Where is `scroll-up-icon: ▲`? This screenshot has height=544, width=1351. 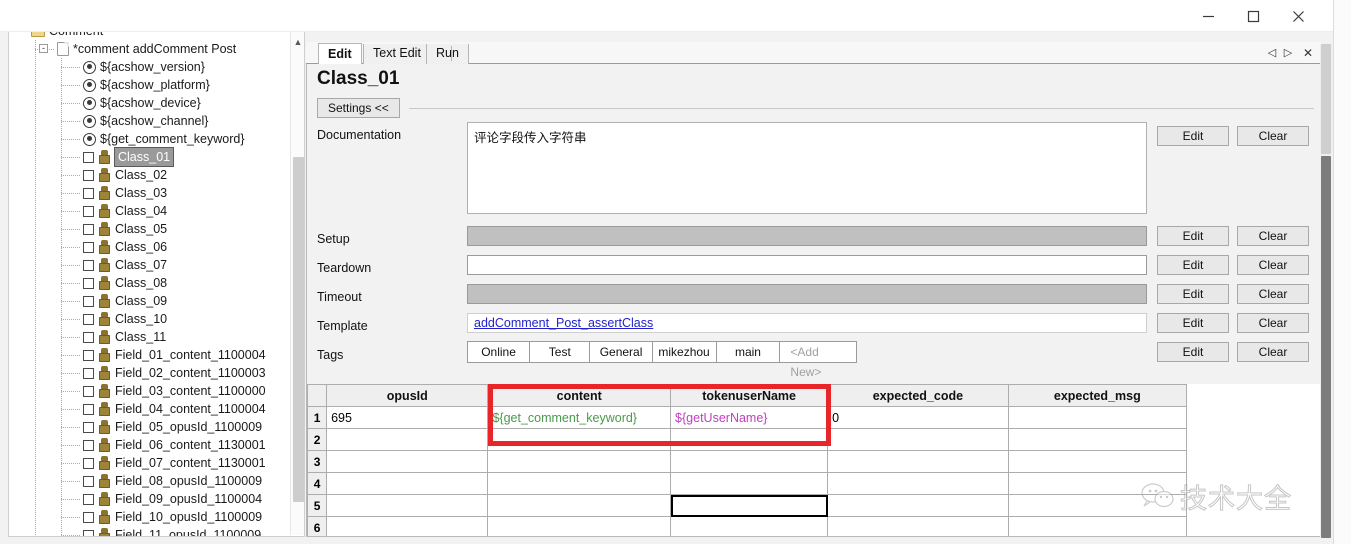
scroll-up-icon: ▲ is located at coordinates (297, 42).